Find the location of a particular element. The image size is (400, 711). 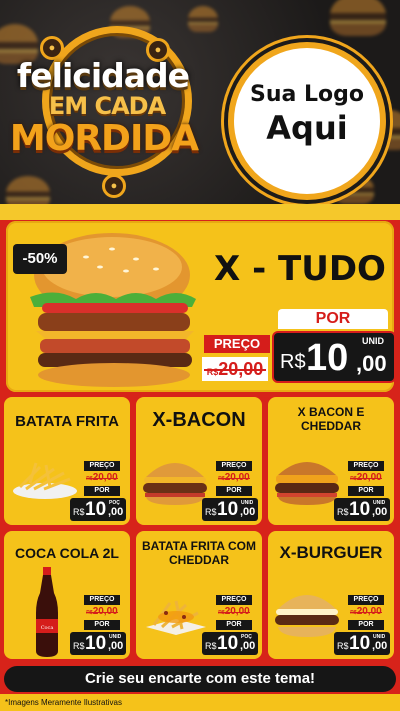

product-name: BATATA FRITA is located at coordinates (67, 421).